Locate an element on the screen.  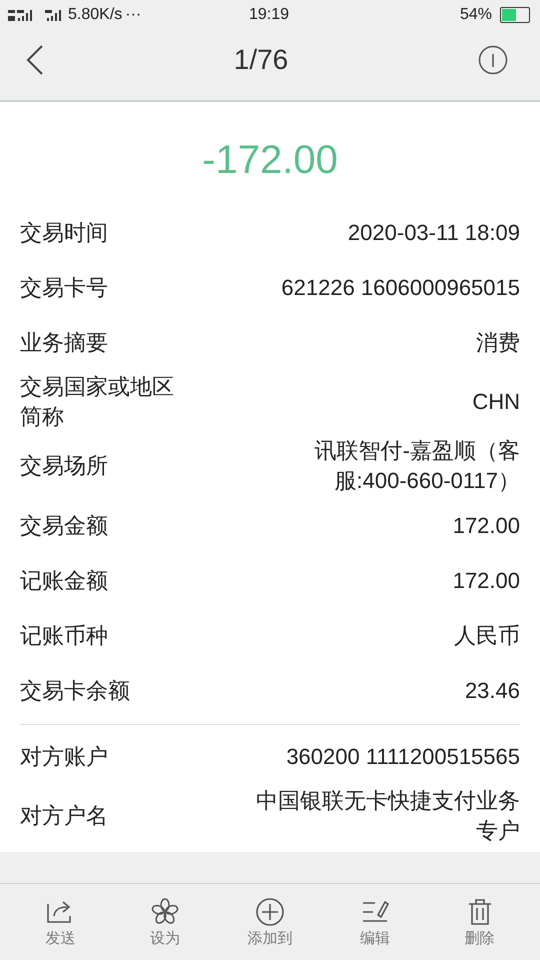
field-value: 消费 is located at coordinates (497, 342).